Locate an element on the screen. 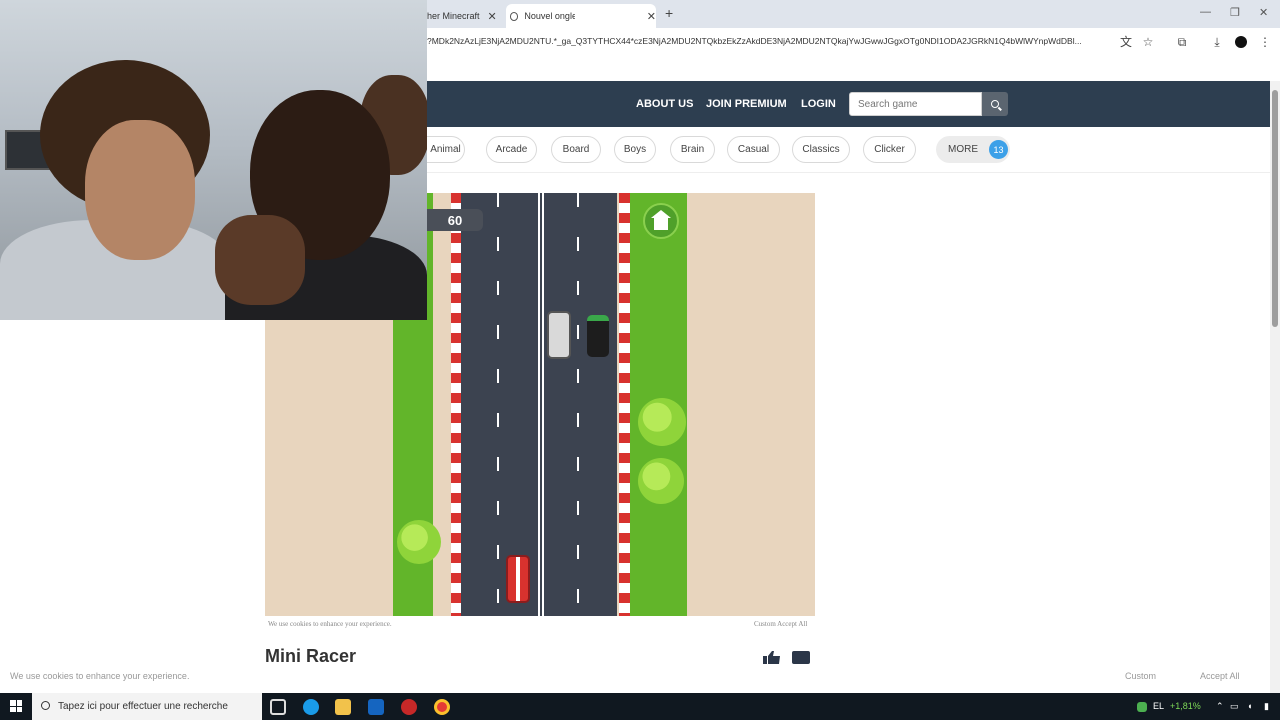 The width and height of the screenshot is (1280, 720). tab-title: her Minecraft is located at coordinates (453, 16).